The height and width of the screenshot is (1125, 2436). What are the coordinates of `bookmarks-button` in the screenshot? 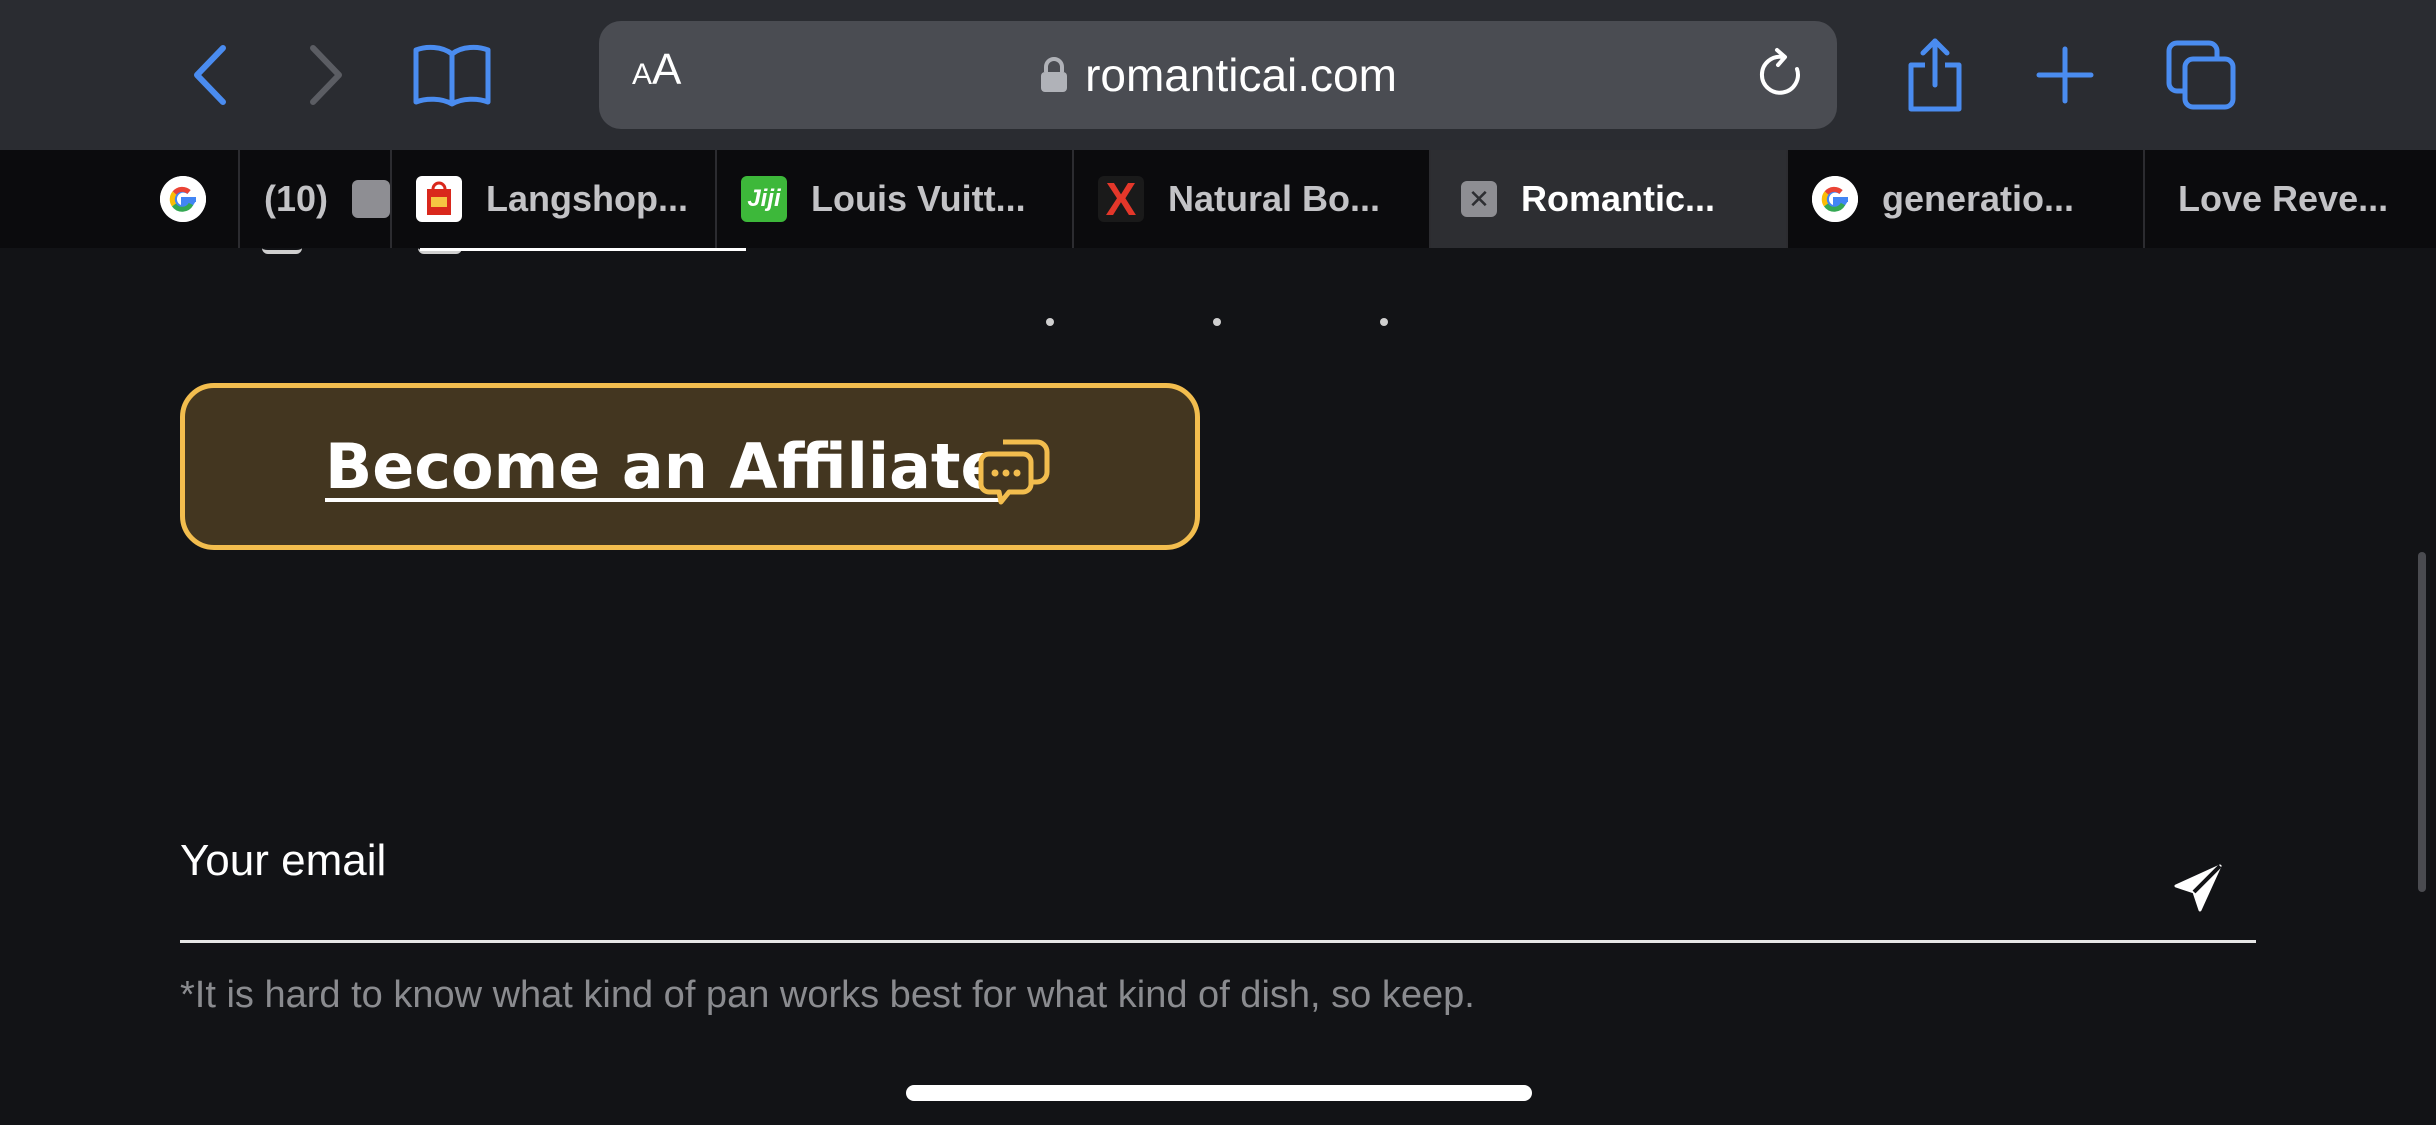 It's located at (452, 75).